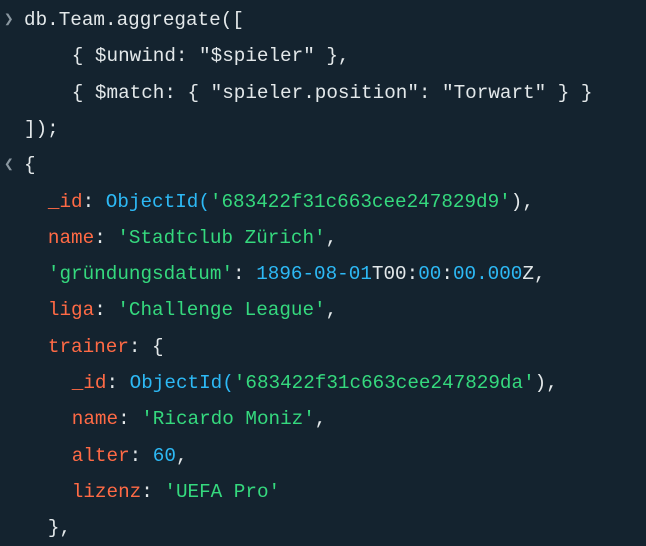  What do you see at coordinates (395, 274) in the screenshot?
I see `token-txt: T00:` at bounding box center [395, 274].